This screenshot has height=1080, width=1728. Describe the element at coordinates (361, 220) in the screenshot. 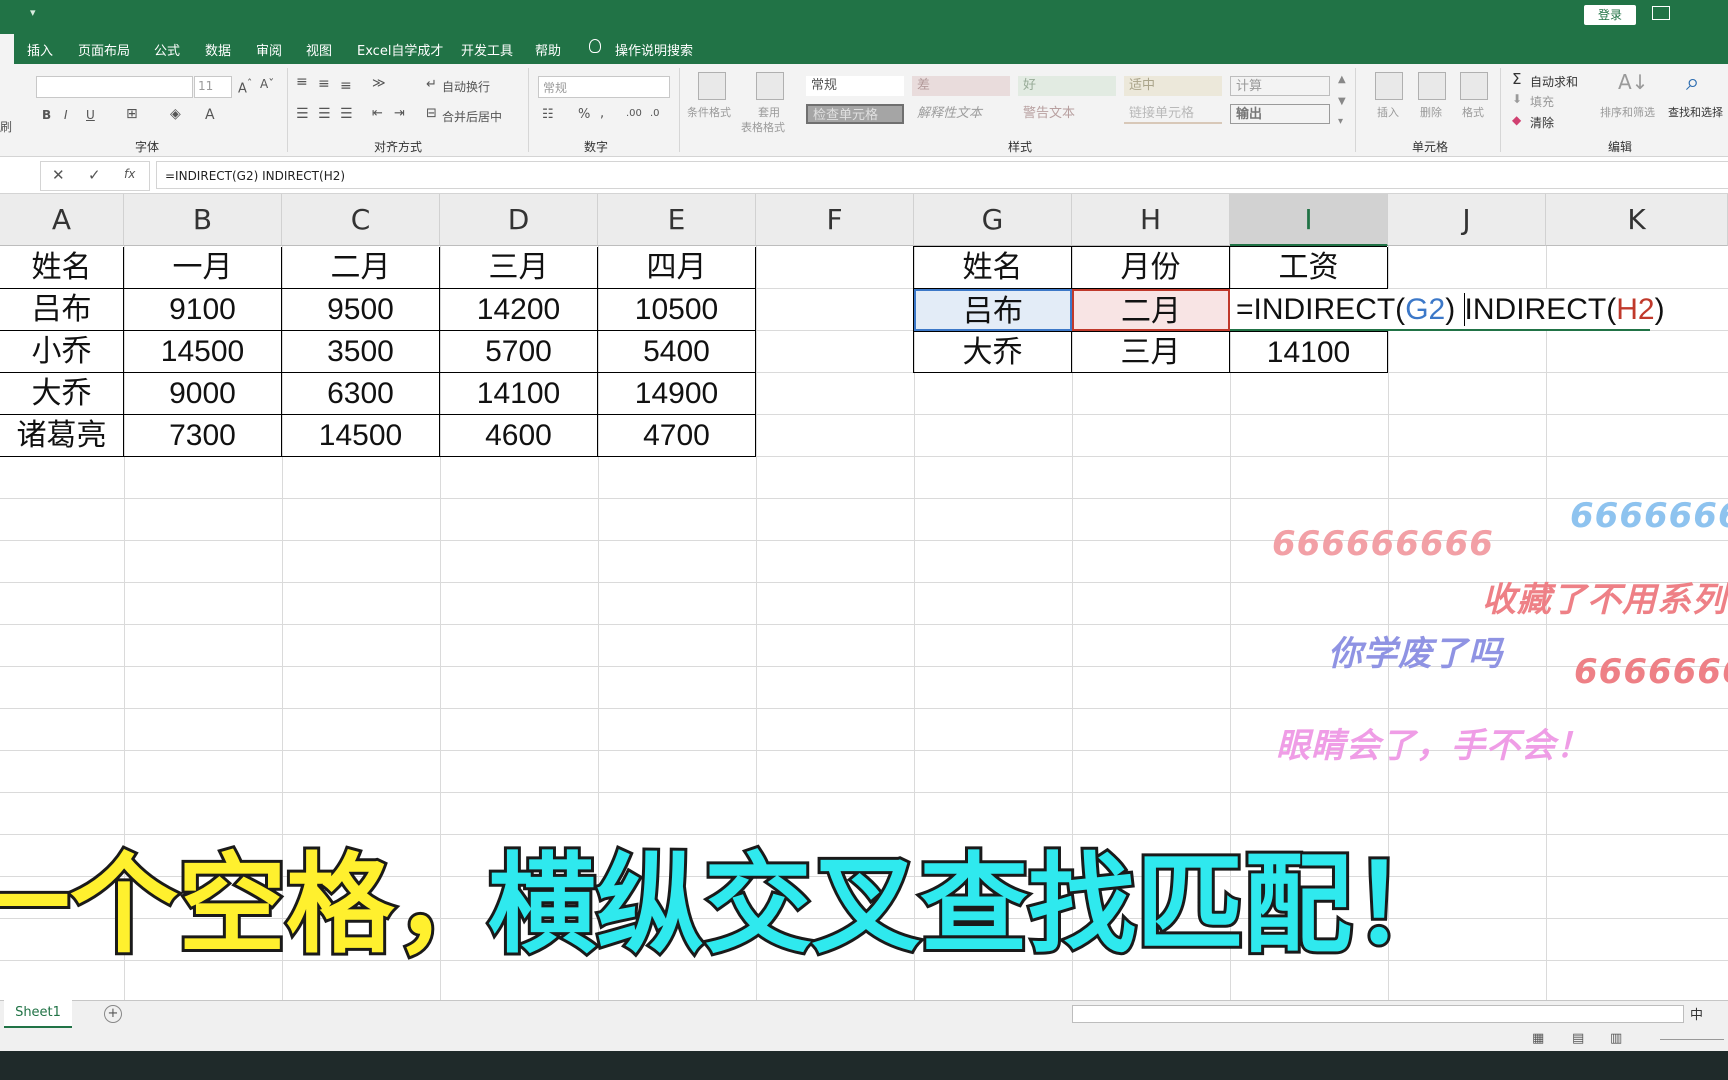

I see `column-header-c: C` at that location.